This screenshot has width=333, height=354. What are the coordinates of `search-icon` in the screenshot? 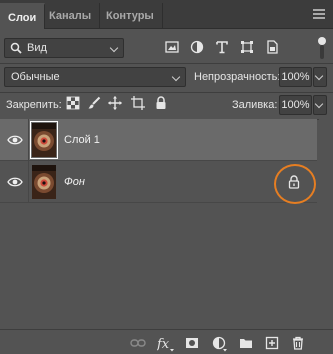 It's located at (16, 48).